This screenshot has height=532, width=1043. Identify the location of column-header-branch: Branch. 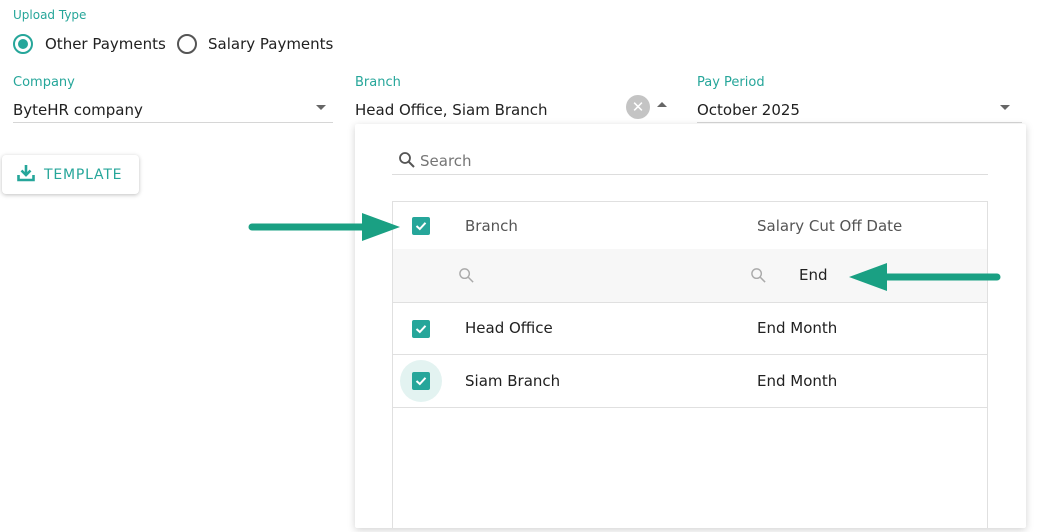
(491, 226).